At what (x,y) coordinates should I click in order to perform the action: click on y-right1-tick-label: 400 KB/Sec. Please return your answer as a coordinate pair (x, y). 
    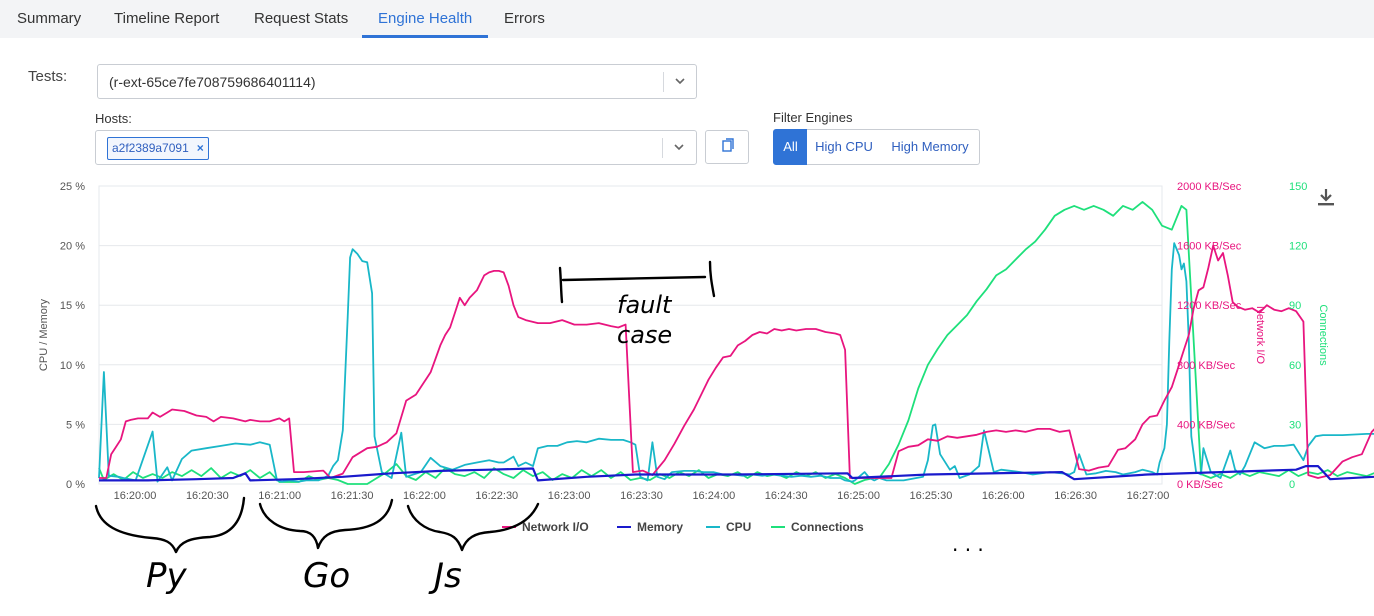
    Looking at the image, I should click on (1206, 425).